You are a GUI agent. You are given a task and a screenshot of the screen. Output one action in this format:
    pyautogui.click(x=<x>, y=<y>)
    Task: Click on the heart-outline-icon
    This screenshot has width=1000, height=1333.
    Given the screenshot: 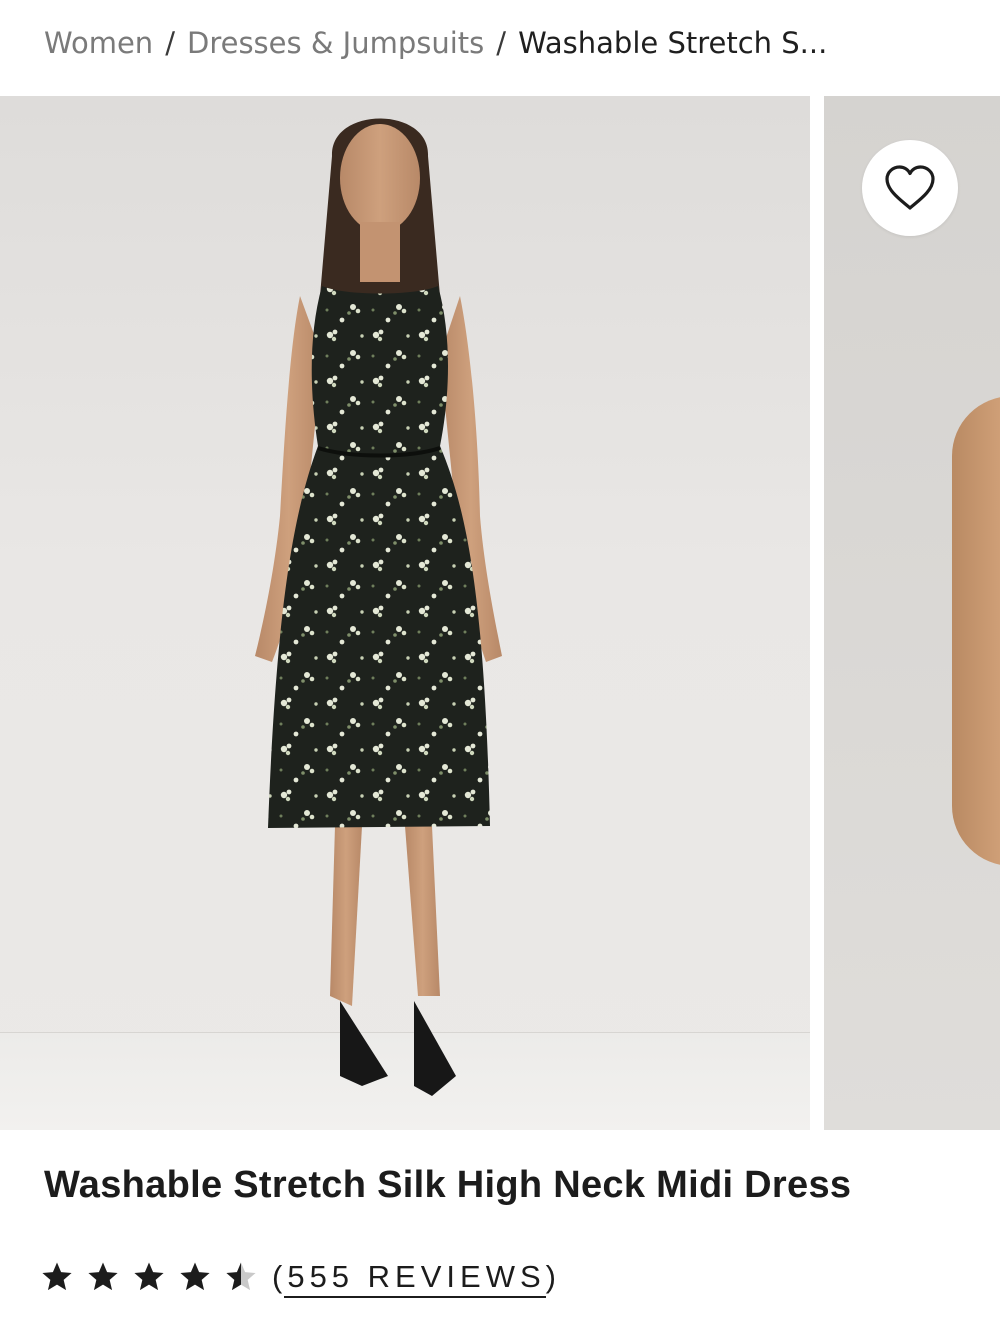 What is the action you would take?
    pyautogui.click(x=910, y=187)
    